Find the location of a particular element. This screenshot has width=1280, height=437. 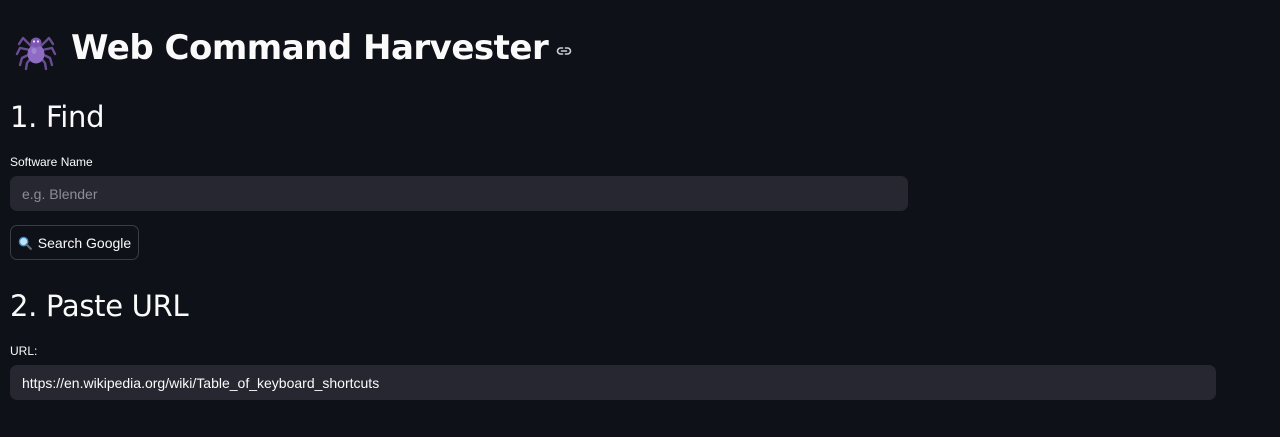

paste-url-heading: 2. Paste URL is located at coordinates (99, 306).